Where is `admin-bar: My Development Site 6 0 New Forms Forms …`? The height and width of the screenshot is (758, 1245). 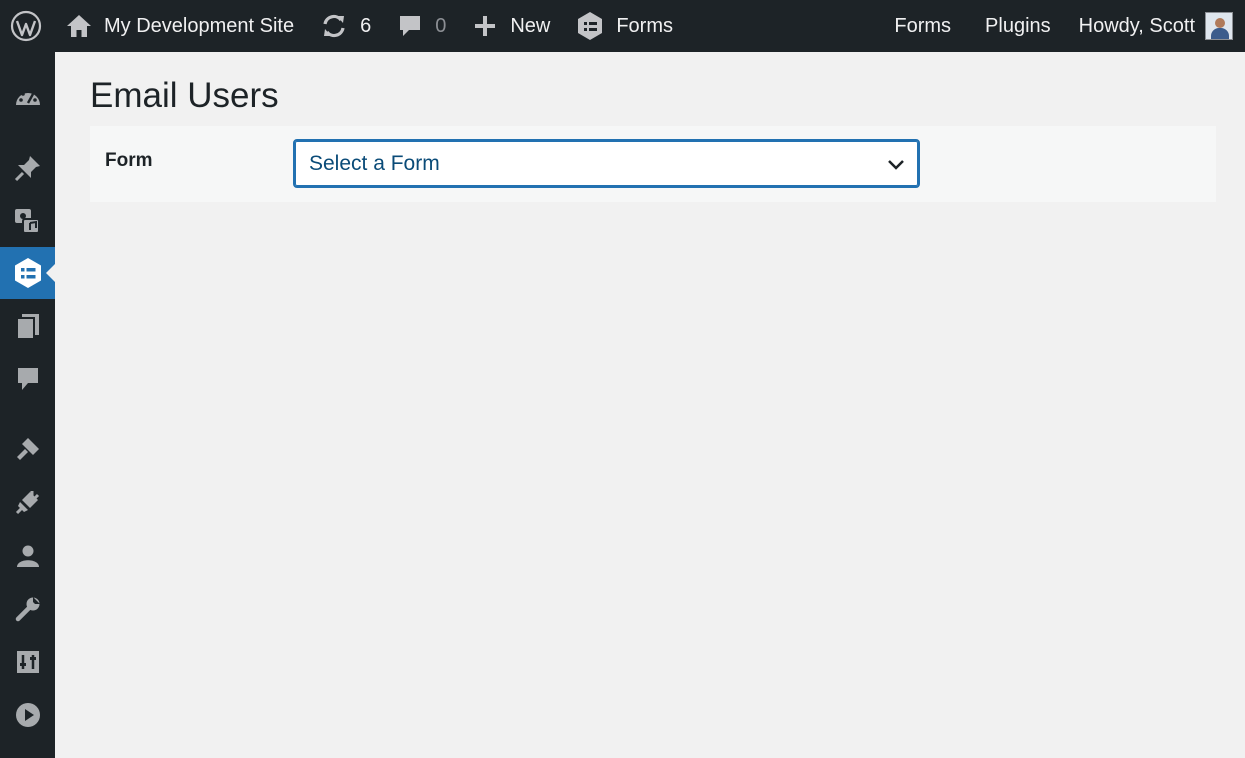 admin-bar: My Development Site 6 0 New Forms Forms … is located at coordinates (622, 26).